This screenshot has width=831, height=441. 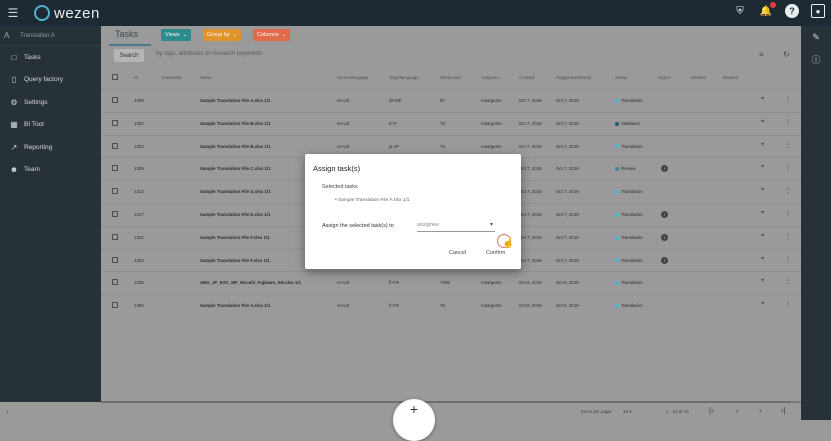 I want to click on col-id: Id, so click(x=136, y=77).